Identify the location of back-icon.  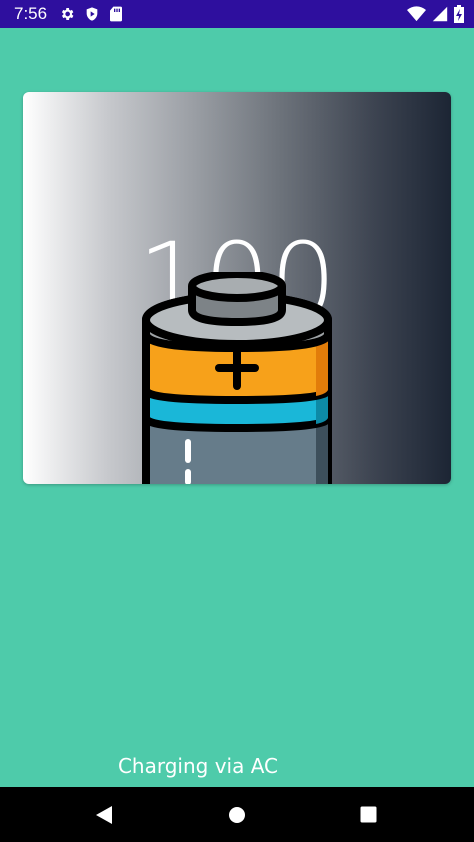
(104, 814).